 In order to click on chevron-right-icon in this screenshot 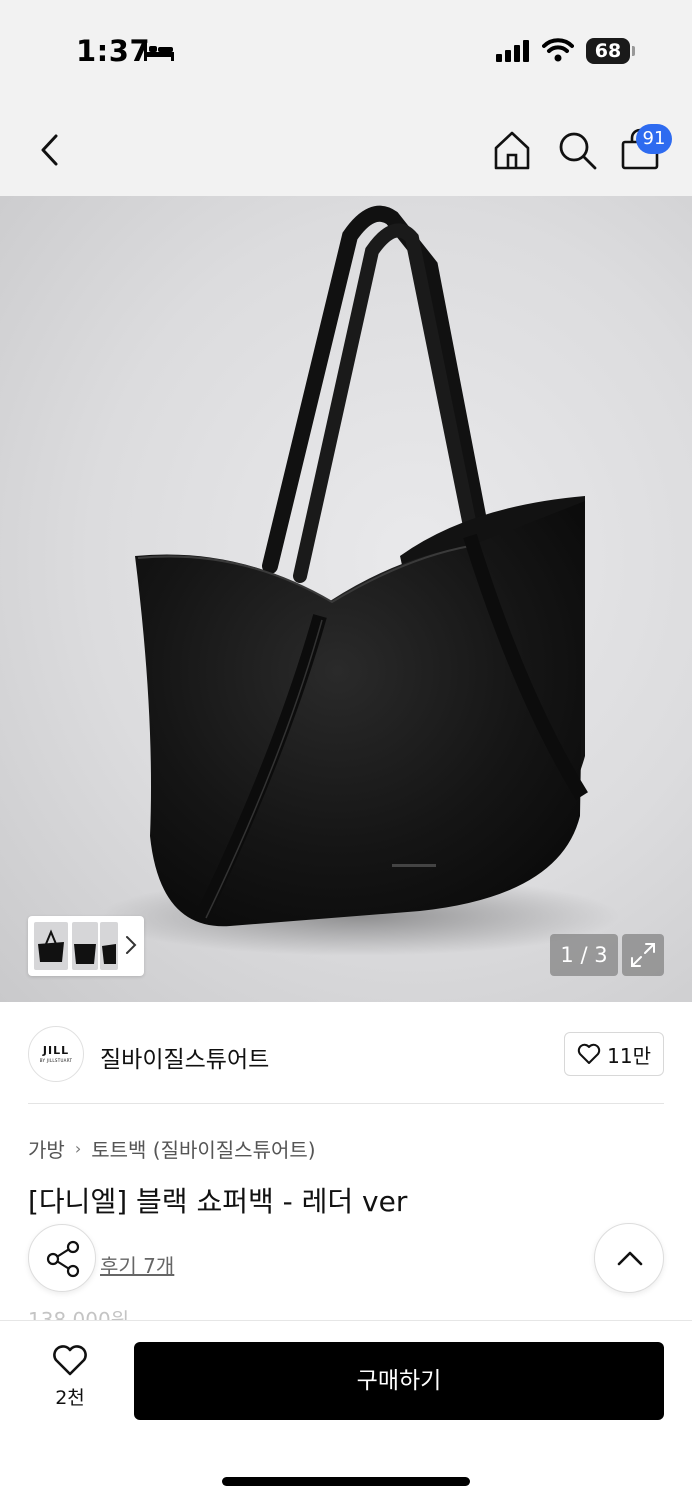, I will do `click(131, 947)`.